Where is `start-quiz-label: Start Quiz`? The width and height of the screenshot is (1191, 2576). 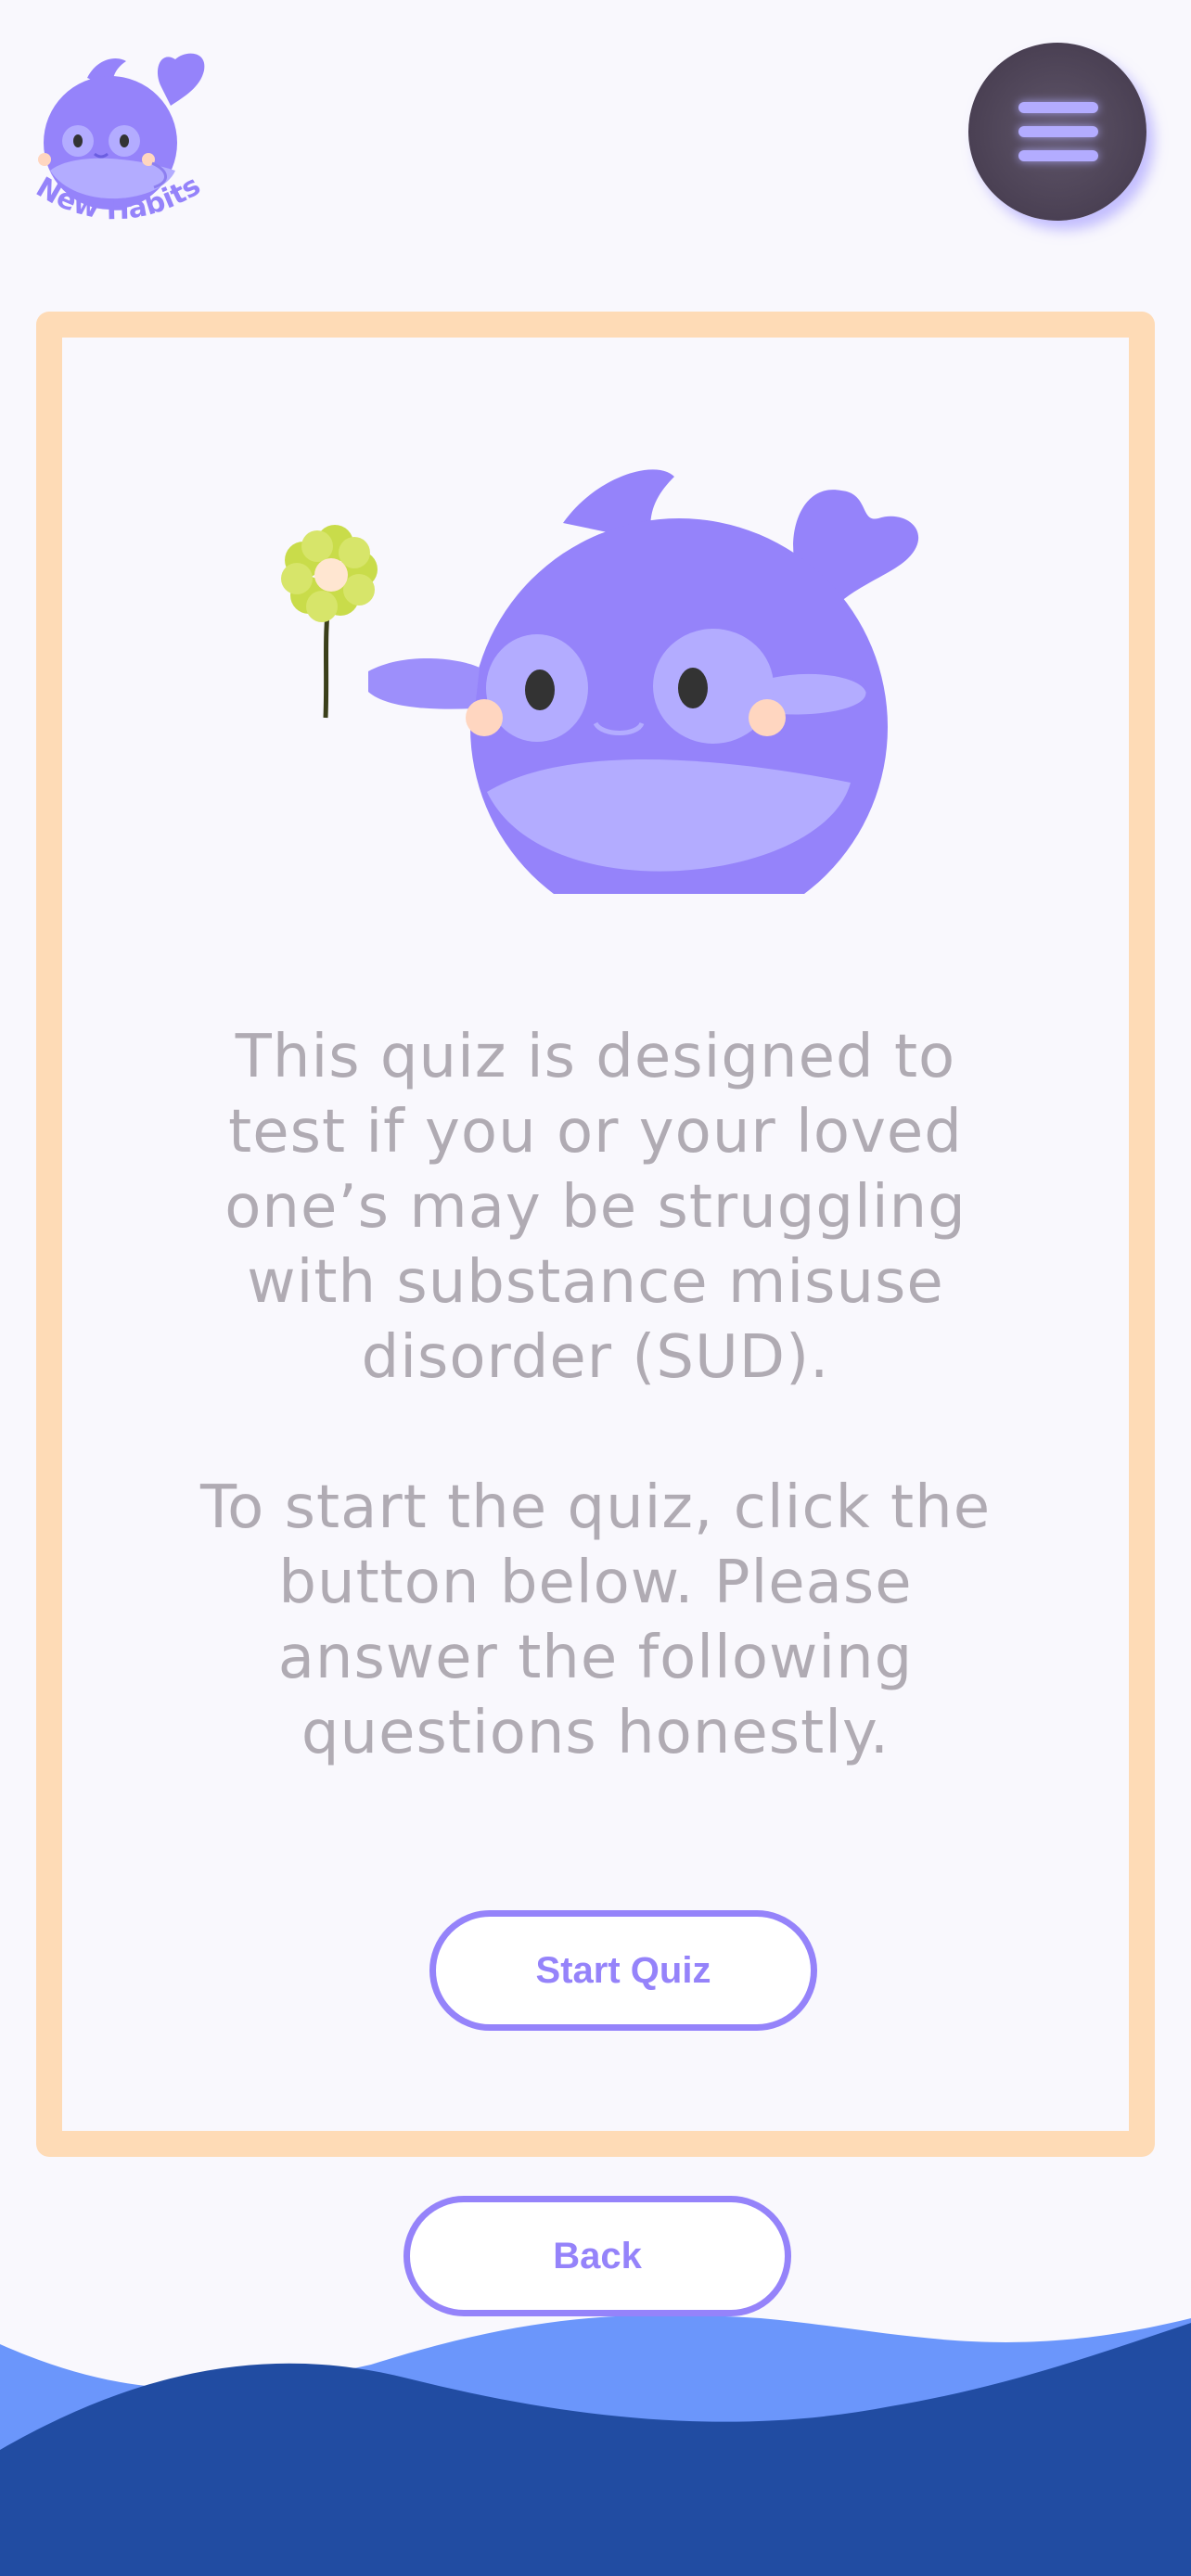
start-quiz-label: Start Quiz is located at coordinates (623, 1970).